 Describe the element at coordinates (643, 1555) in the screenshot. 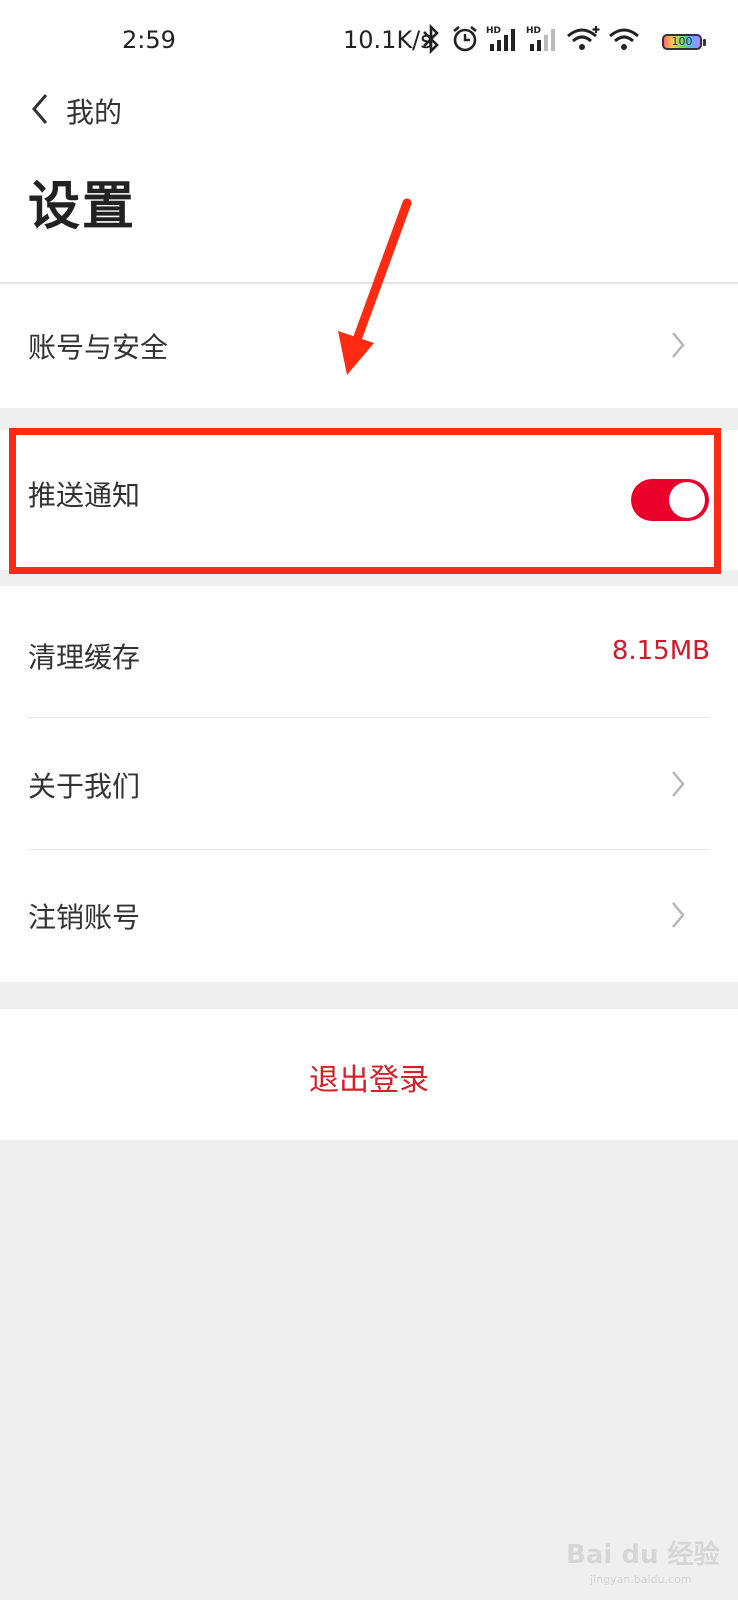

I see `baidu-watermark: Bai du 经验` at that location.